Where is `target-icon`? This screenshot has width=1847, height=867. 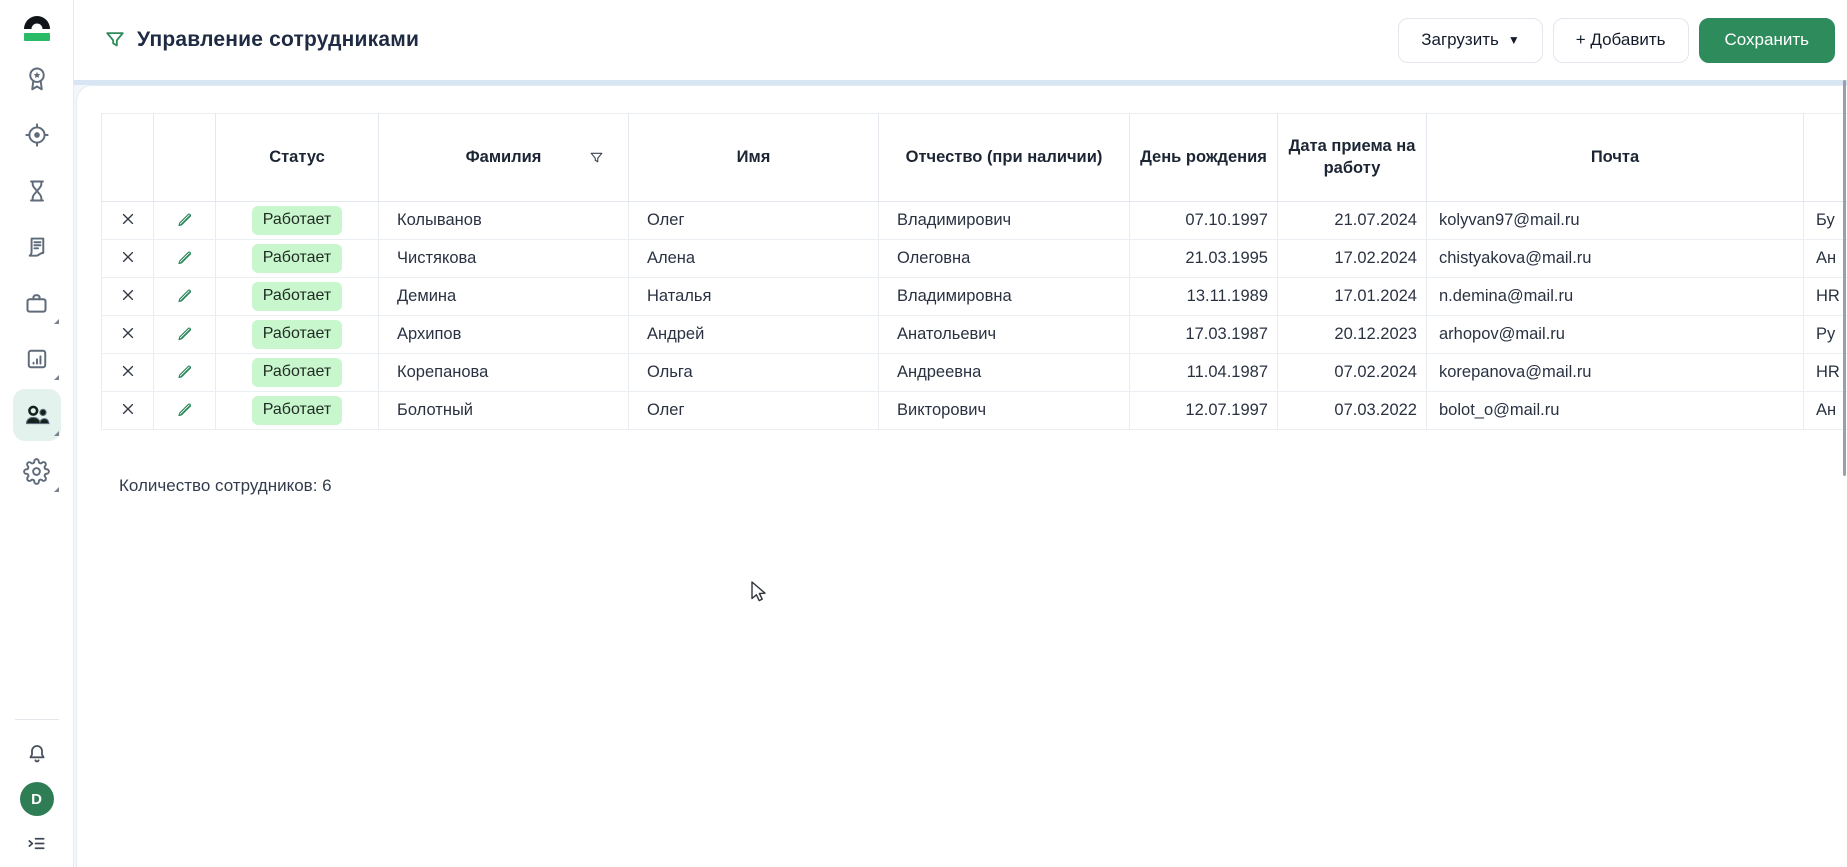
target-icon is located at coordinates (36, 135).